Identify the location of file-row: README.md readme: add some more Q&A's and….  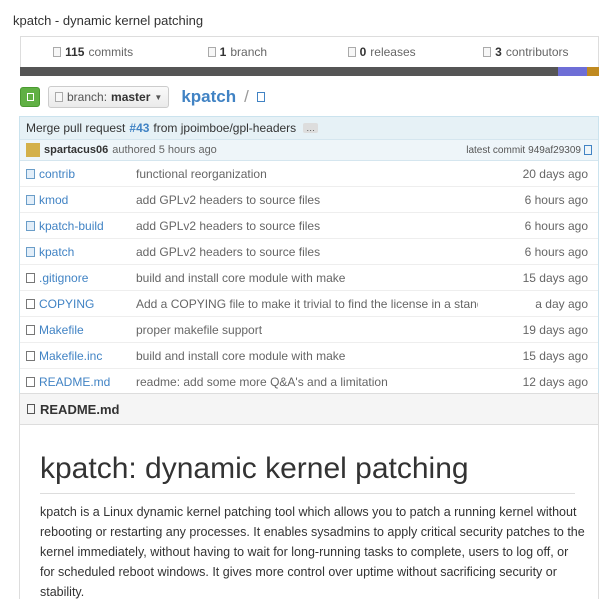
(309, 381).